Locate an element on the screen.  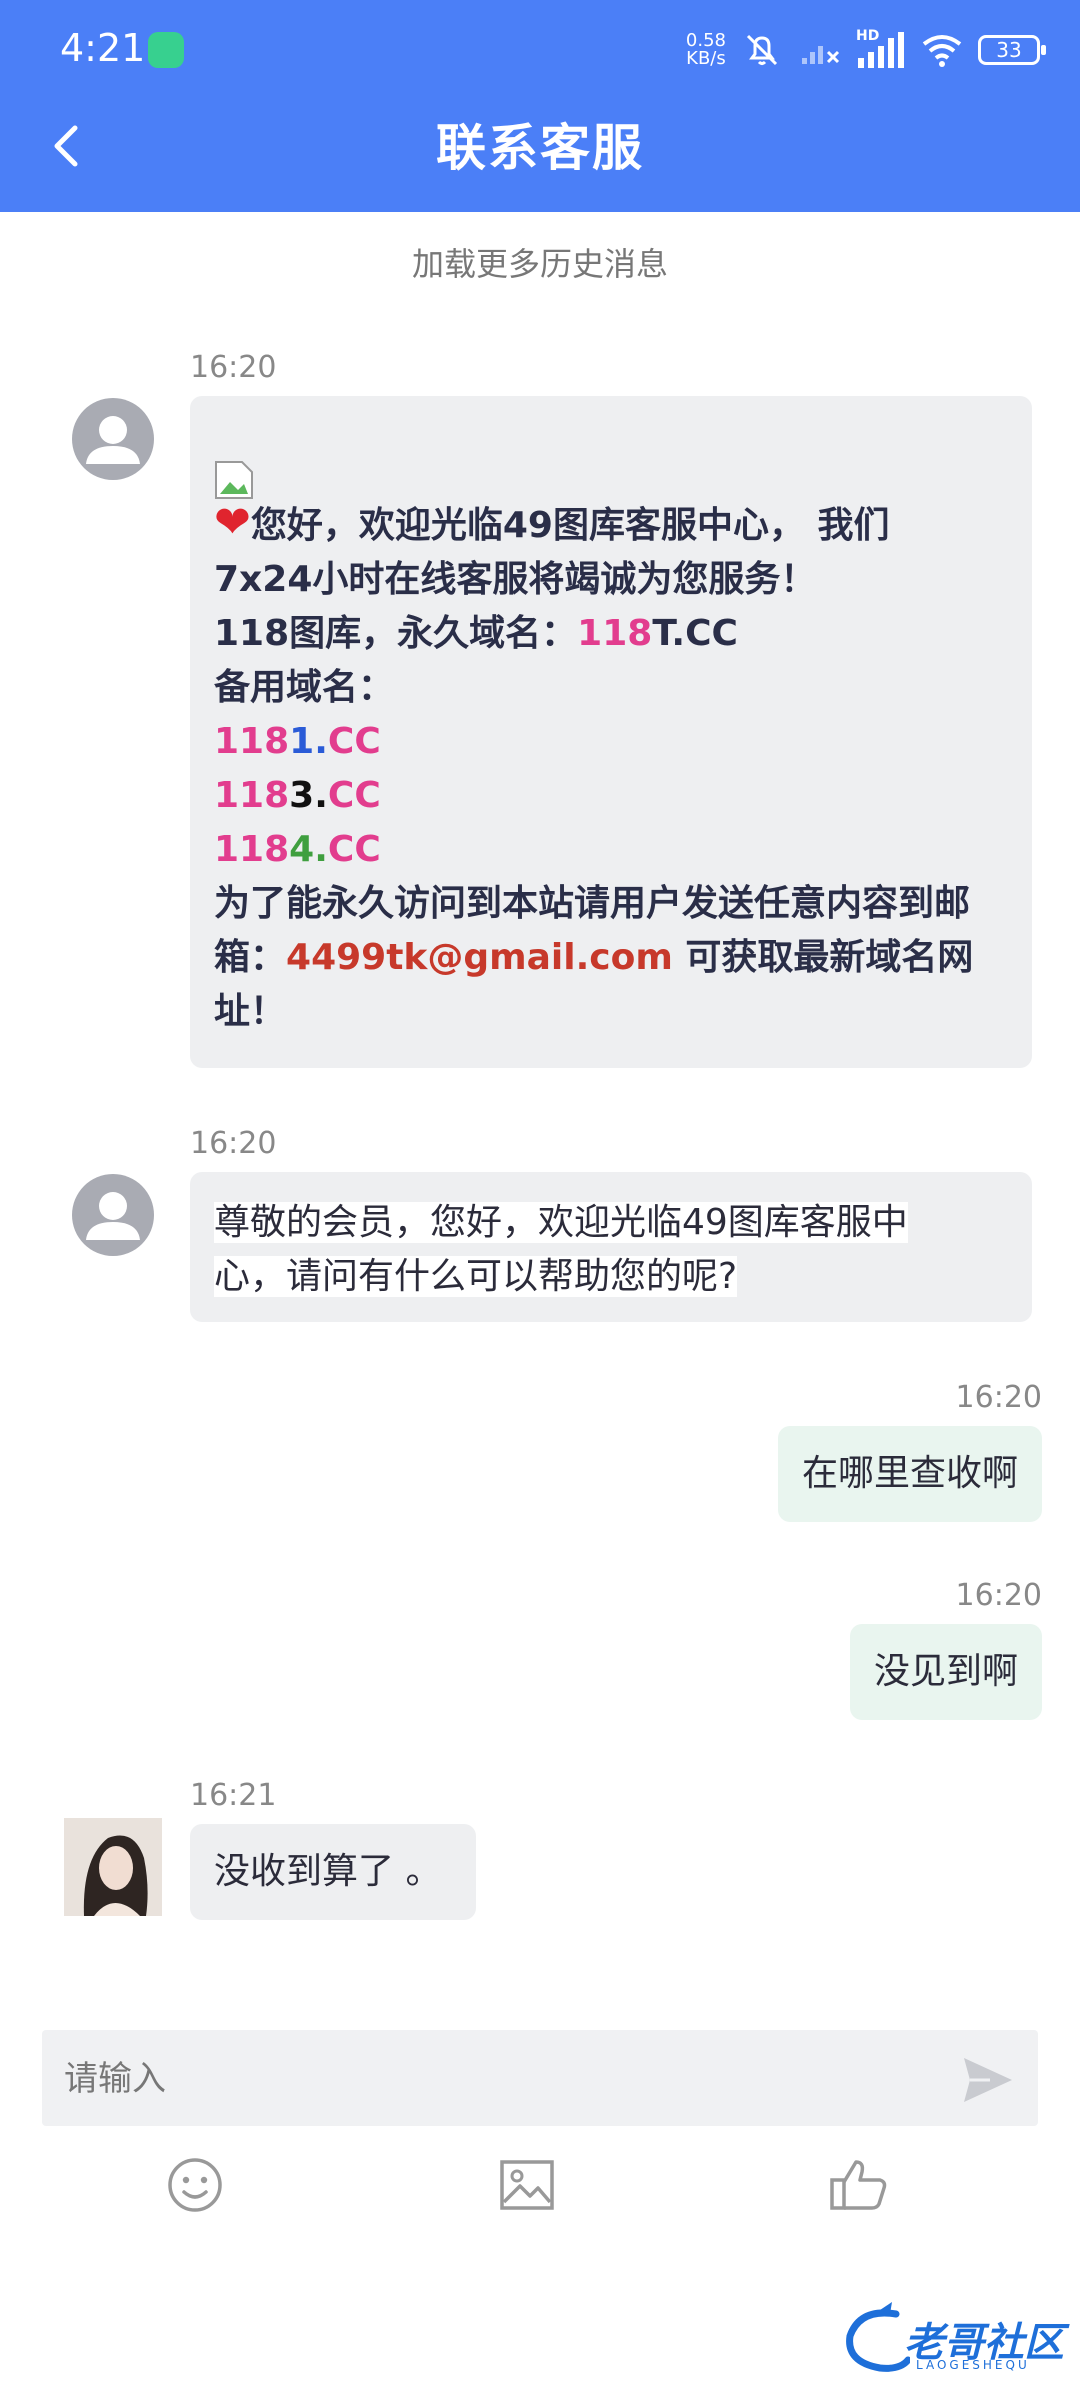
heart-icon: ❤ is located at coordinates (232, 522).